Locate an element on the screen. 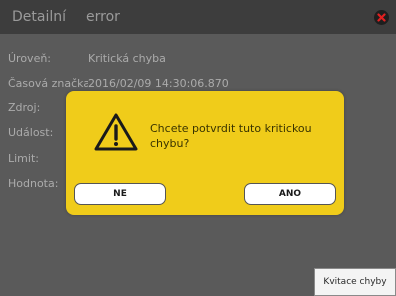  acknowledge-error-button: Kvitace chyby is located at coordinates (355, 282).